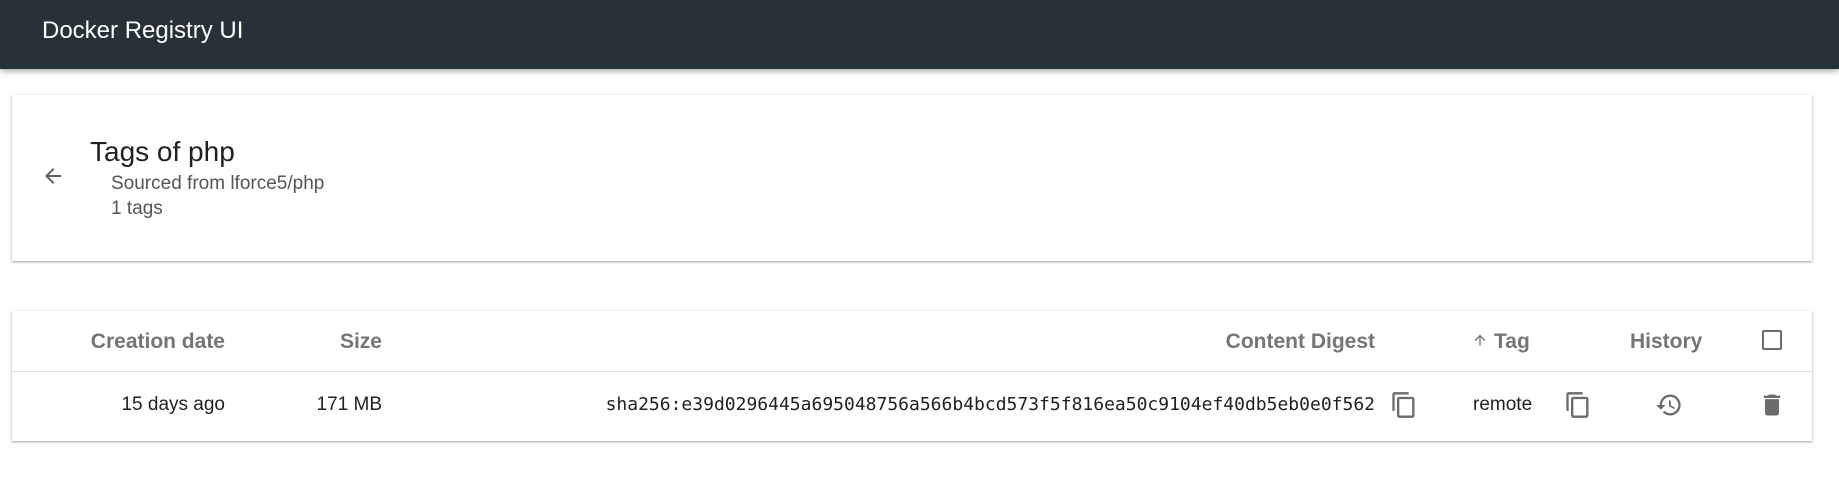 The width and height of the screenshot is (1839, 481). Describe the element at coordinates (349, 404) in the screenshot. I see `row-size: 171 MB` at that location.